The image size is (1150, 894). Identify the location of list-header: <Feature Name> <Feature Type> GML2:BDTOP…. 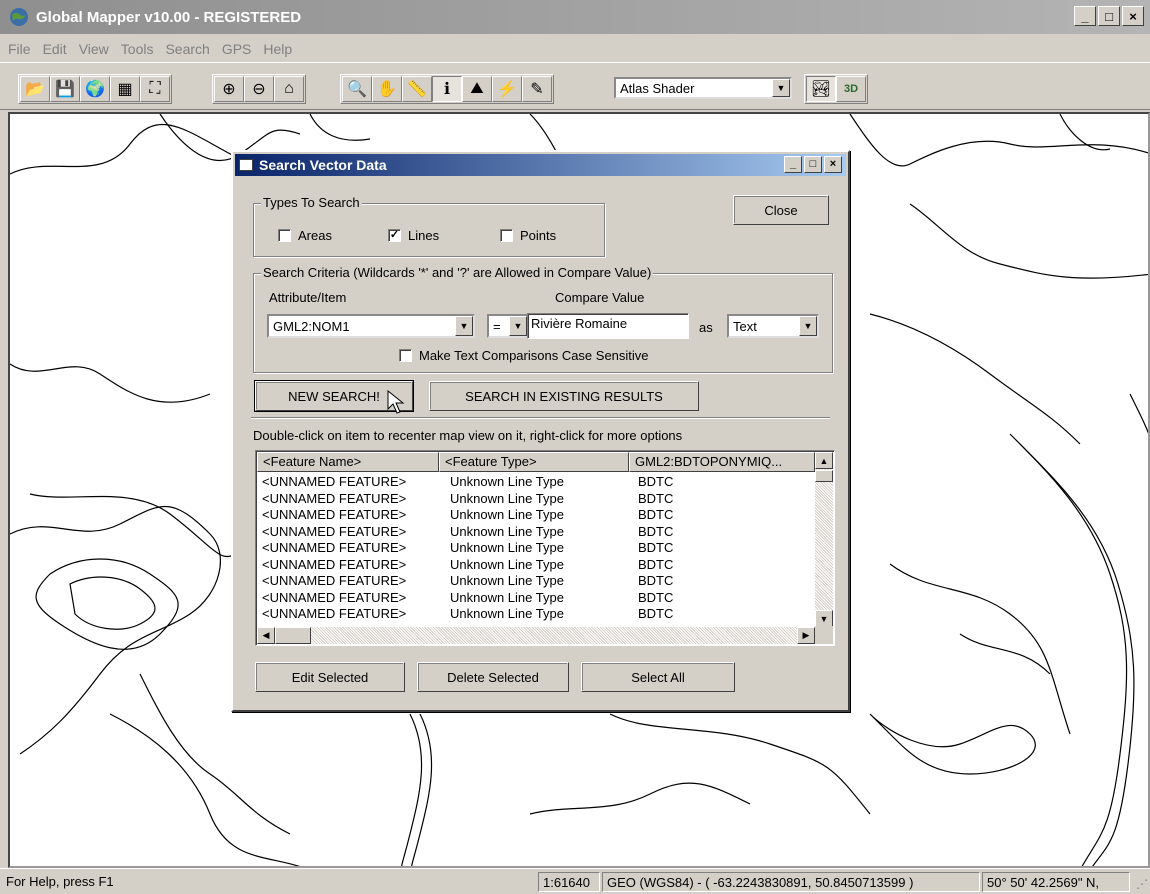
(536, 462).